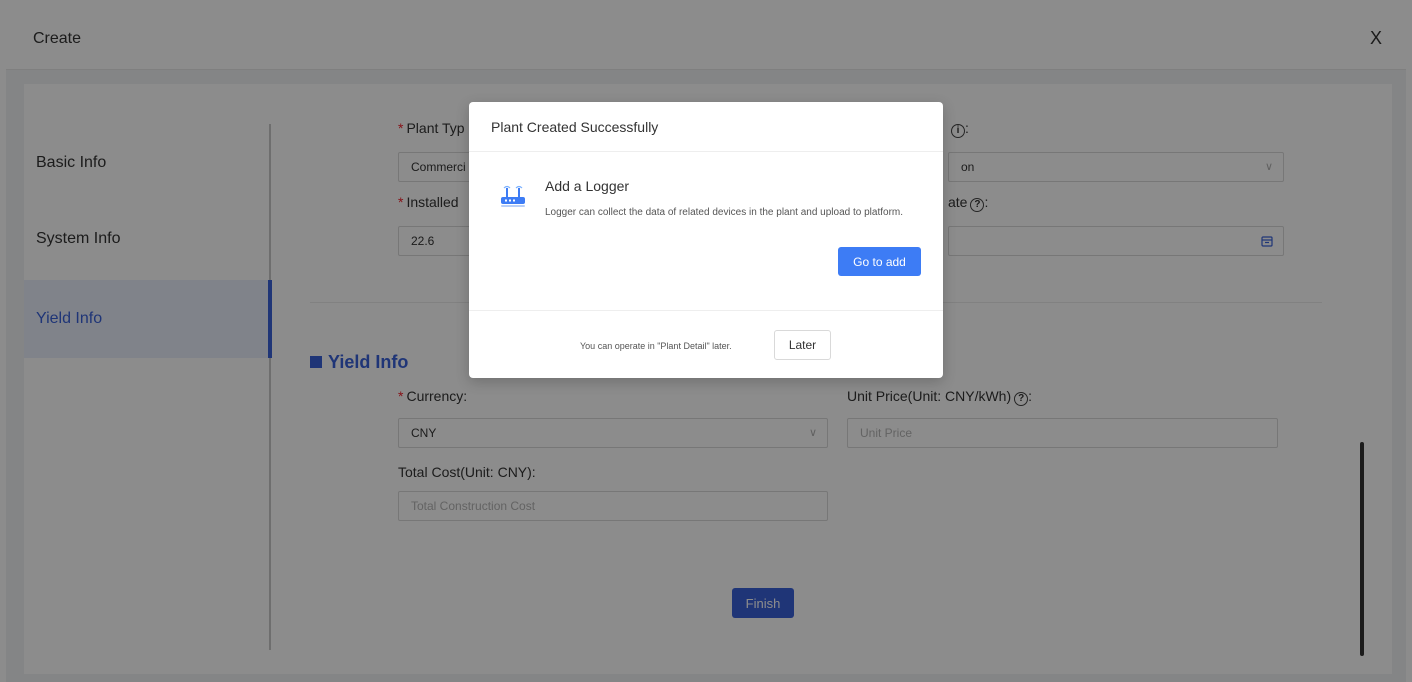 This screenshot has width=1412, height=682. I want to click on router-icon, so click(513, 196).